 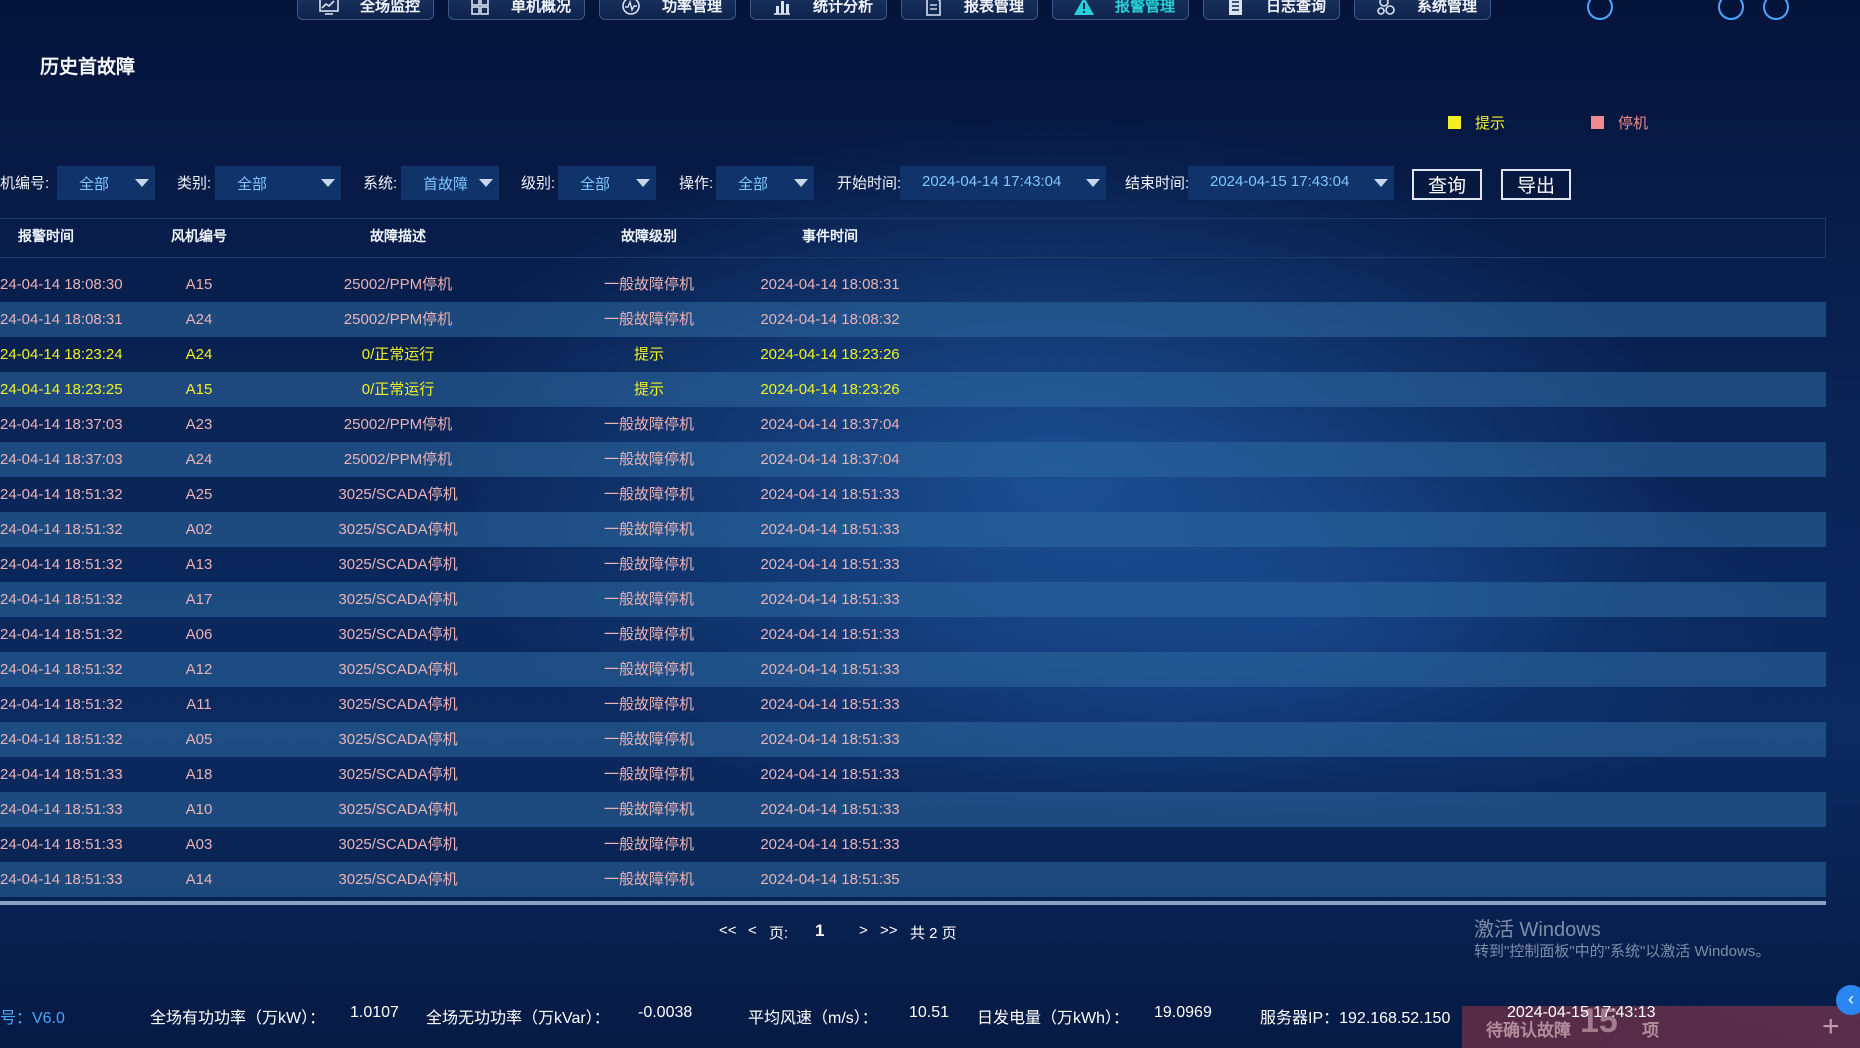 I want to click on query-button: 查询, so click(x=1447, y=184).